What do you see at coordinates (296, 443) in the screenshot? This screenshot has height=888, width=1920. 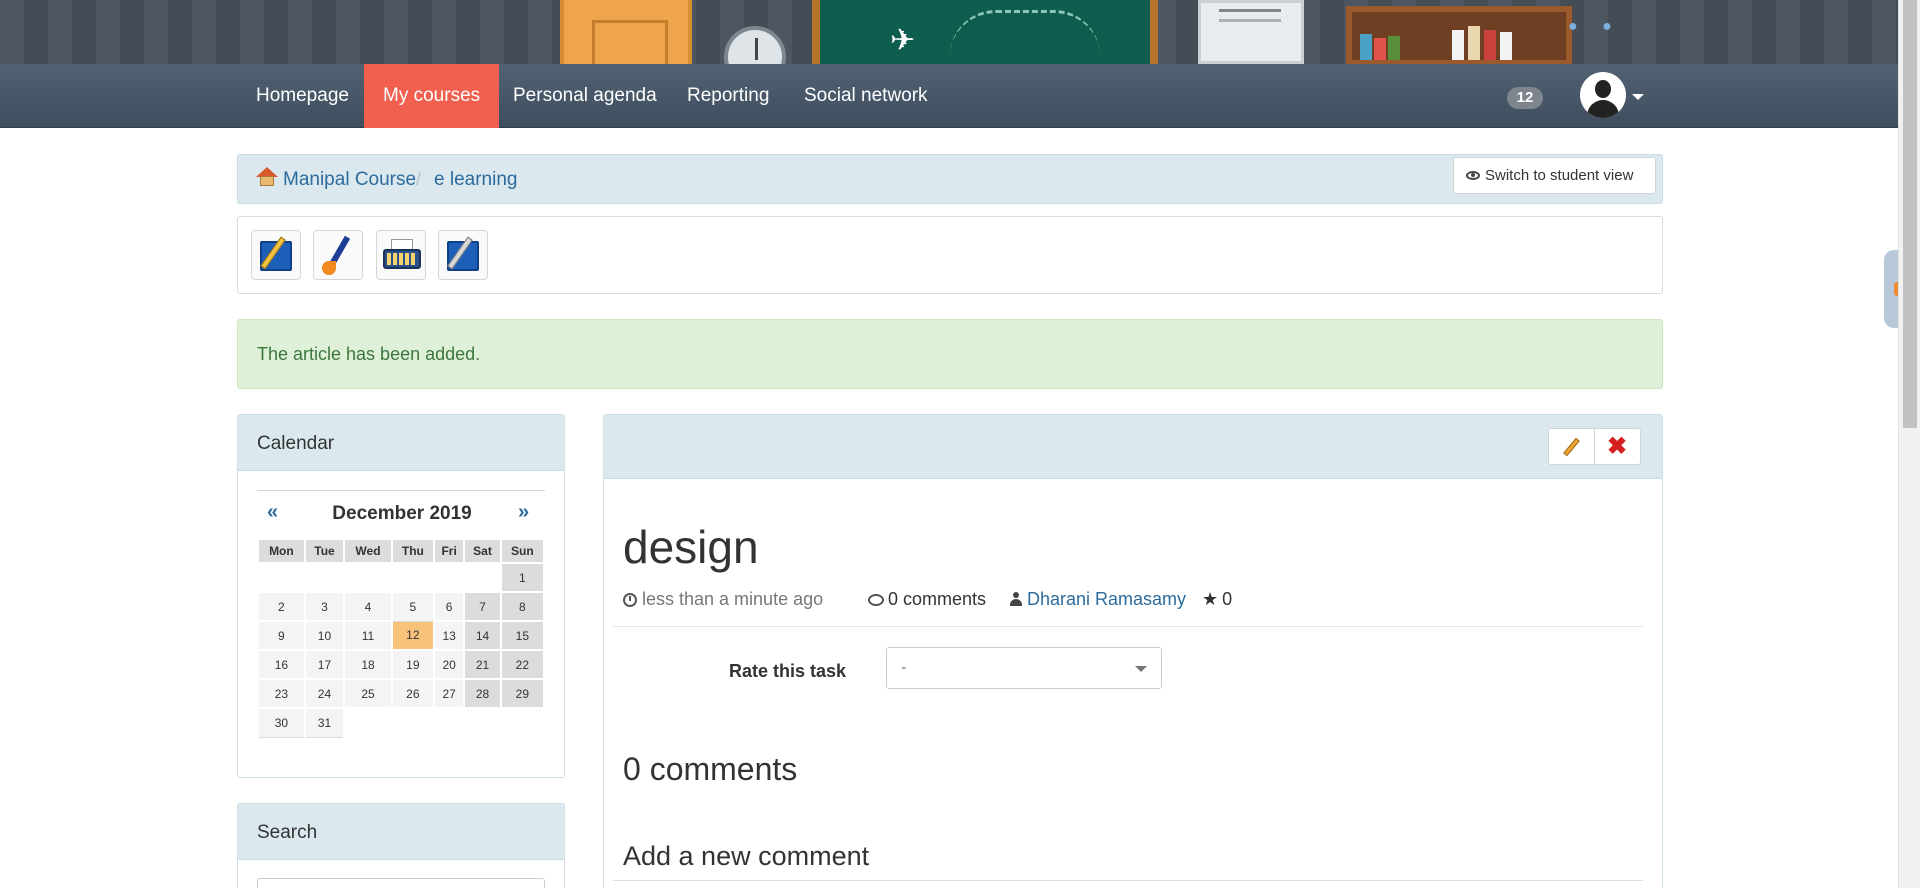 I see `calendar-title: Calendar` at bounding box center [296, 443].